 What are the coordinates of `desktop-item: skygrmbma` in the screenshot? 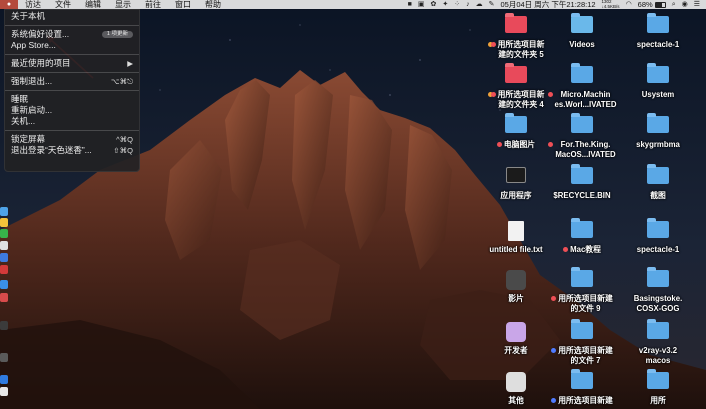 It's located at (658, 133).